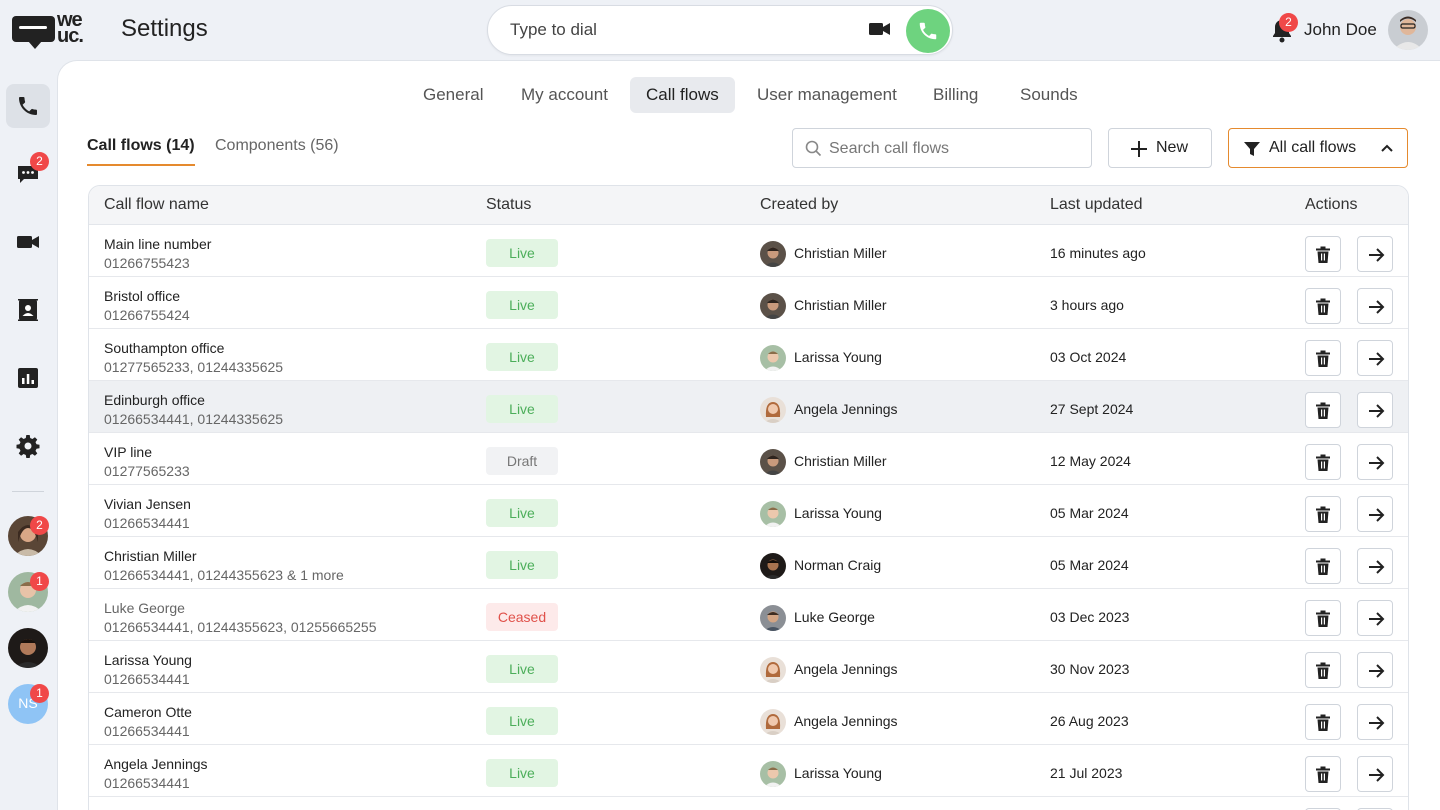 This screenshot has width=1440, height=810. Describe the element at coordinates (128, 452) in the screenshot. I see `call-flow-name: VIP line` at that location.